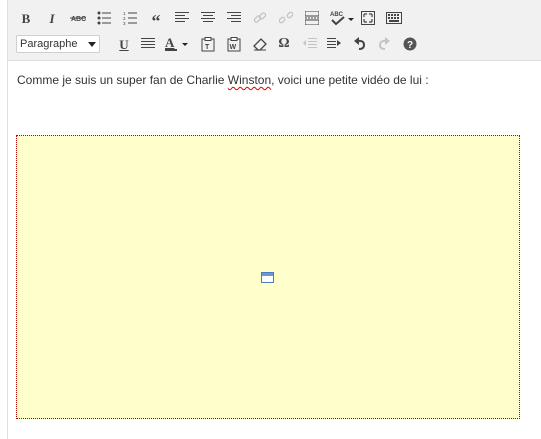  I want to click on omega-icon: Ω, so click(284, 43).